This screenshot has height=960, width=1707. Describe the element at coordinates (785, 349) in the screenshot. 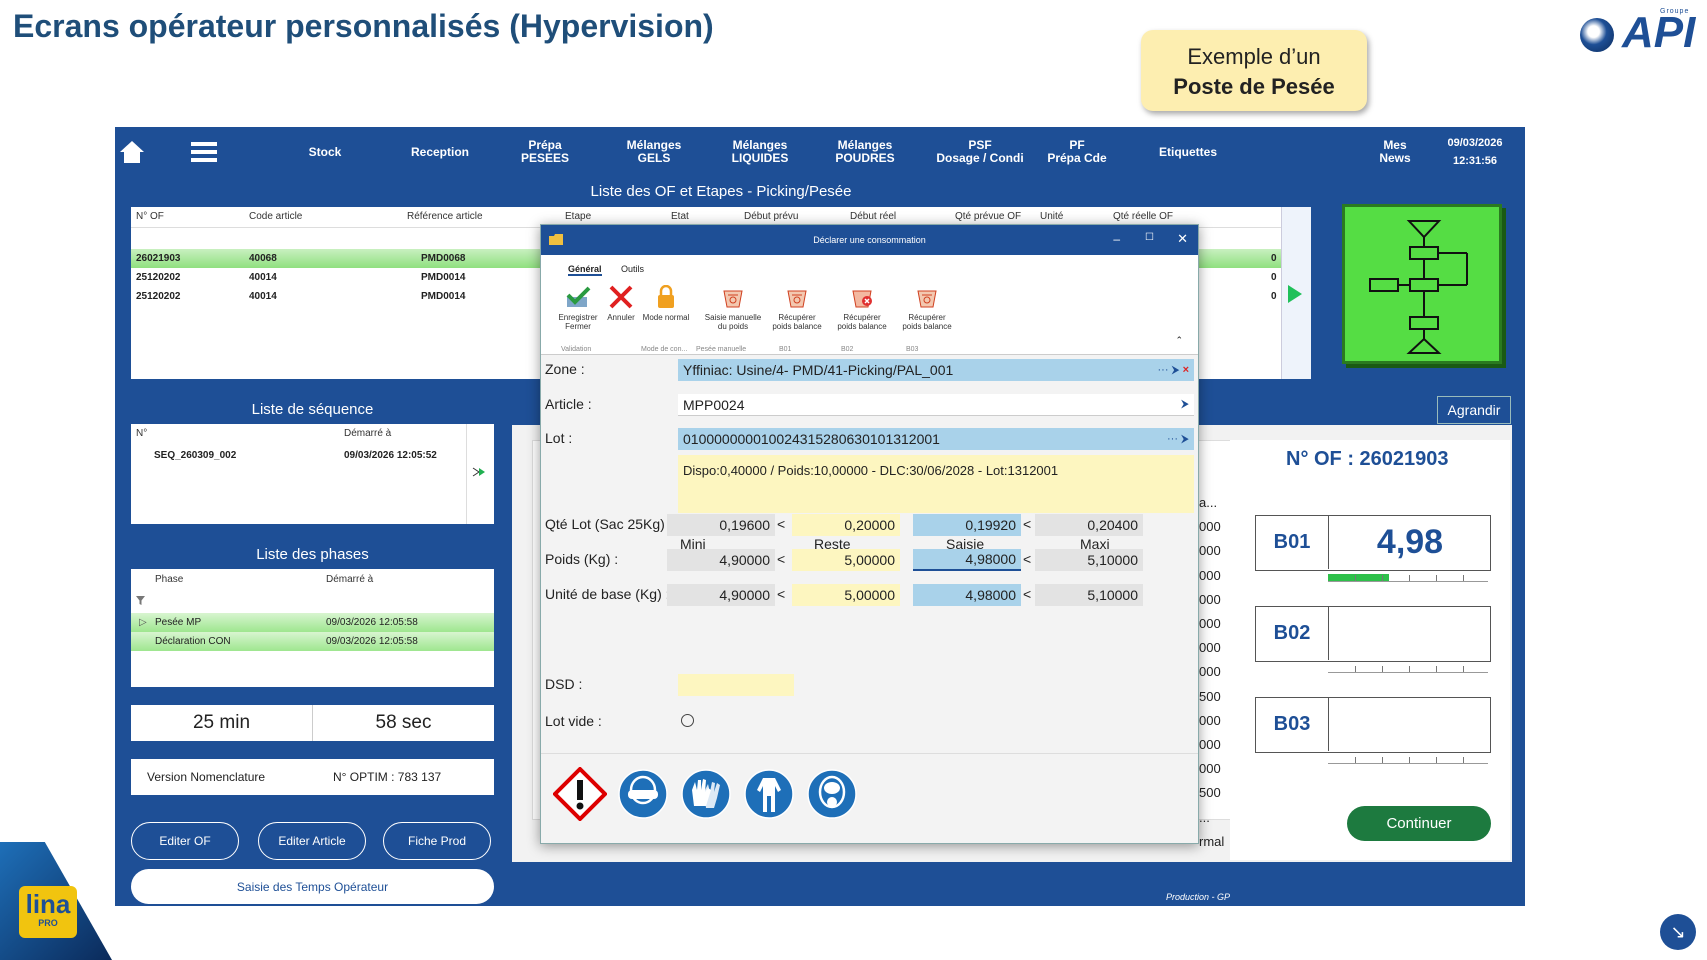

I see `ribbon-group-label: B01` at that location.